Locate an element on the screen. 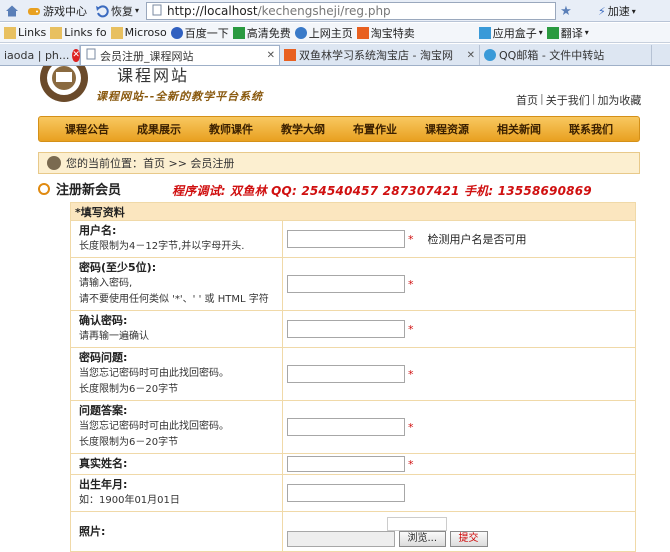  tab-label: QQ邮箱 - 文件中转站 is located at coordinates (552, 55).